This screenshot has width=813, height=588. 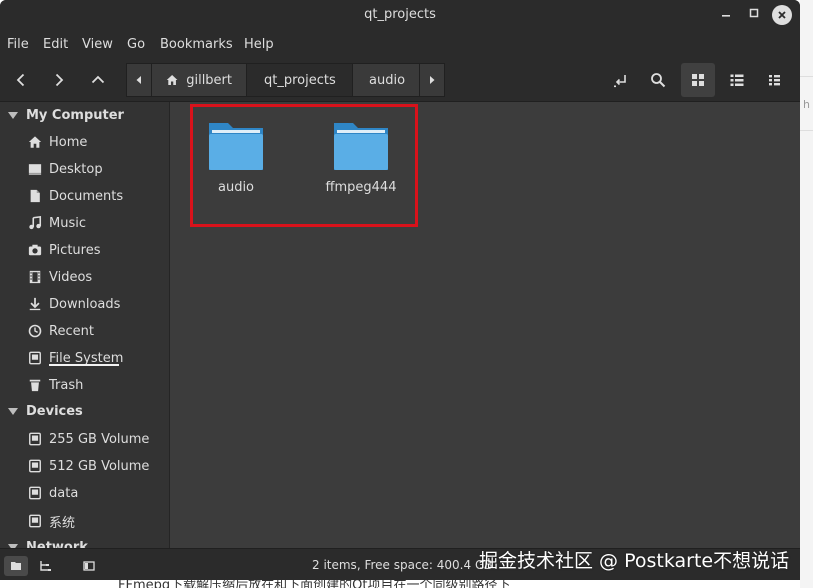 I want to click on file-system-underline, so click(x=84, y=365).